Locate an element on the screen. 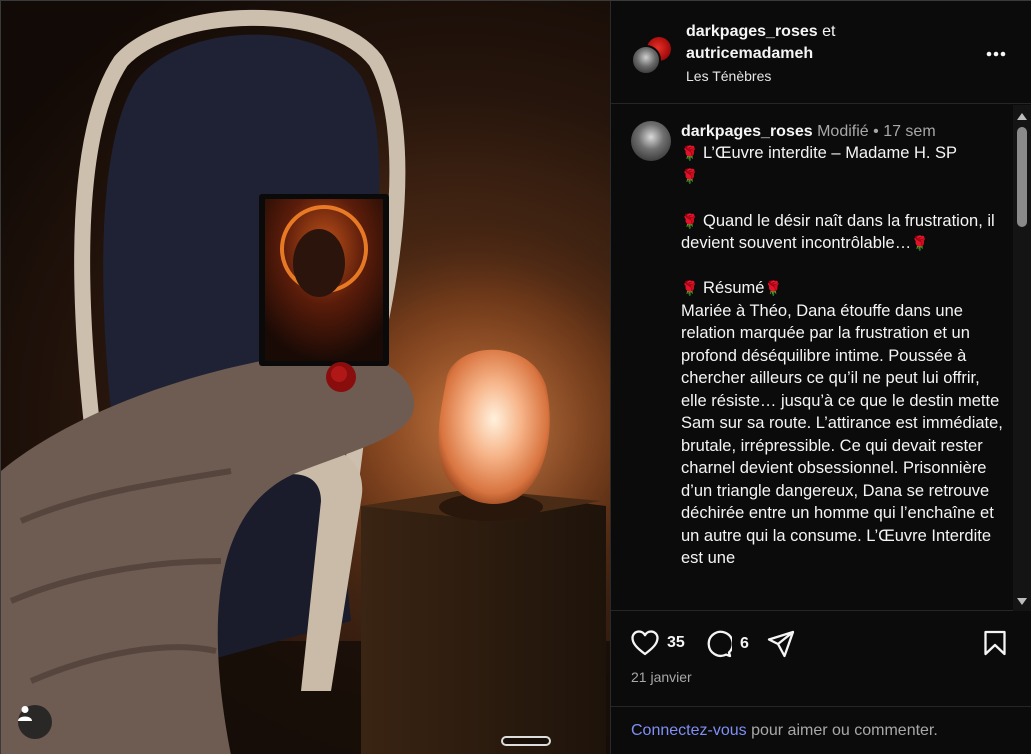 Image resolution: width=1031 pixels, height=754 pixels. post-date: 21 janvier is located at coordinates (661, 677).